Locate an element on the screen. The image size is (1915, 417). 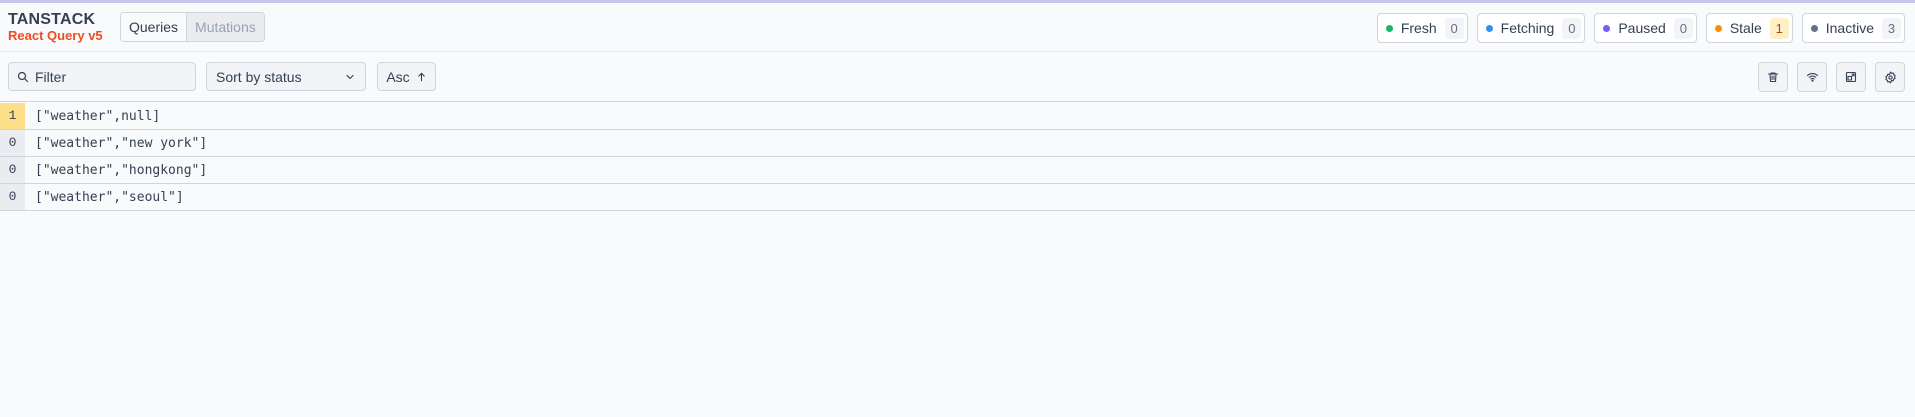
toolbar: Sort by status Asc is located at coordinates (957, 77).